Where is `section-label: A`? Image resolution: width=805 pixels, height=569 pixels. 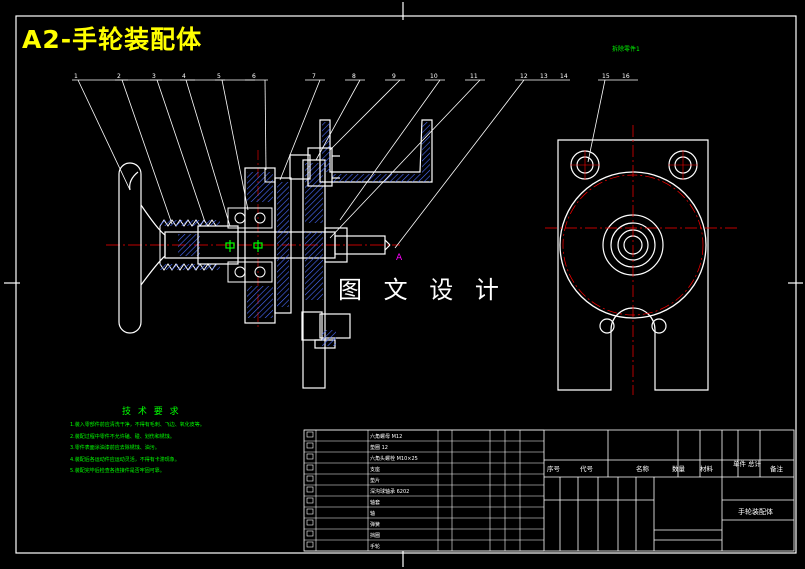
section-label: A is located at coordinates (399, 258).